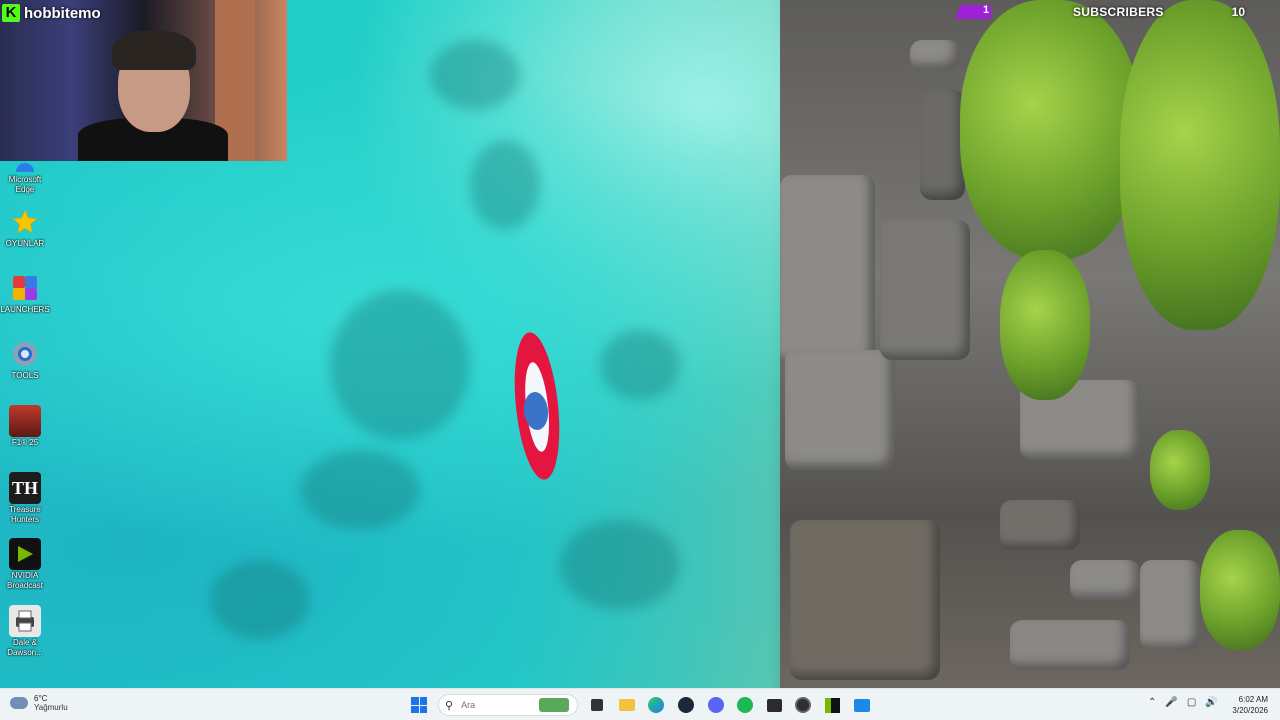 Image resolution: width=1280 pixels, height=720 pixels. Describe the element at coordinates (496, 705) in the screenshot. I see `search-input` at that location.